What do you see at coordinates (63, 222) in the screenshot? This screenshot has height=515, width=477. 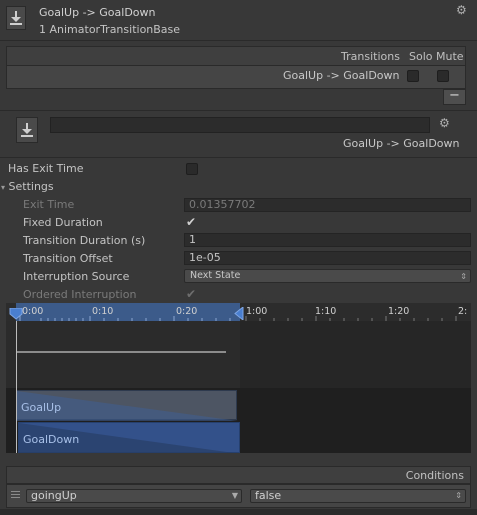 I see `fixed-duration-label: Fixed Duration` at bounding box center [63, 222].